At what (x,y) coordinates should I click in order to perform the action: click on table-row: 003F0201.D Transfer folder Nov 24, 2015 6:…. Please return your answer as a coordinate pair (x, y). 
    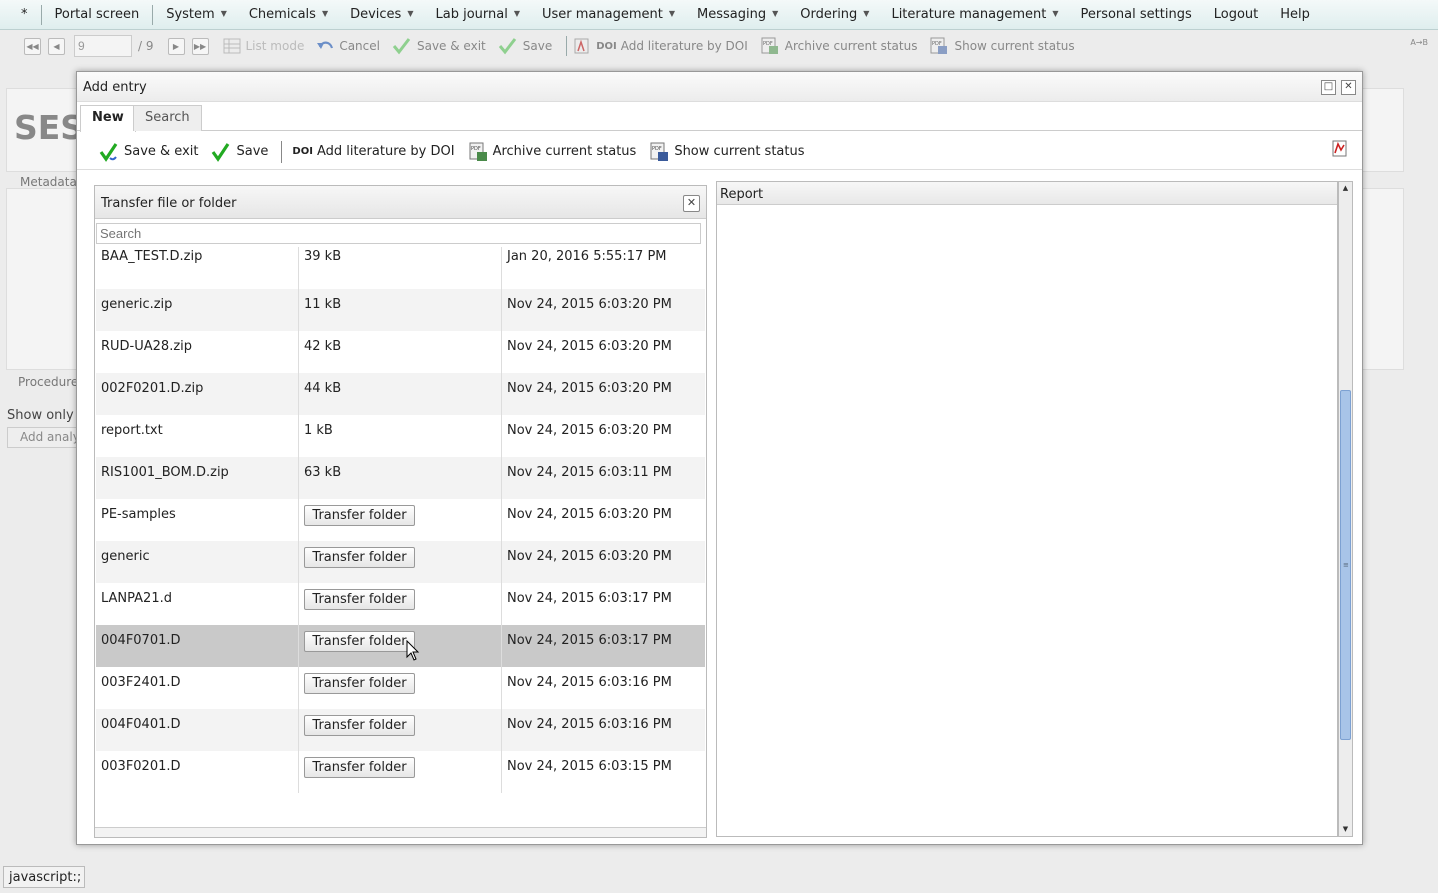
    Looking at the image, I should click on (400, 772).